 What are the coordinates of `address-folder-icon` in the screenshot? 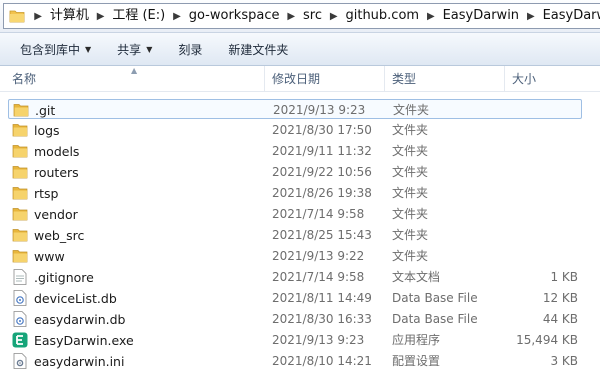 It's located at (16, 16).